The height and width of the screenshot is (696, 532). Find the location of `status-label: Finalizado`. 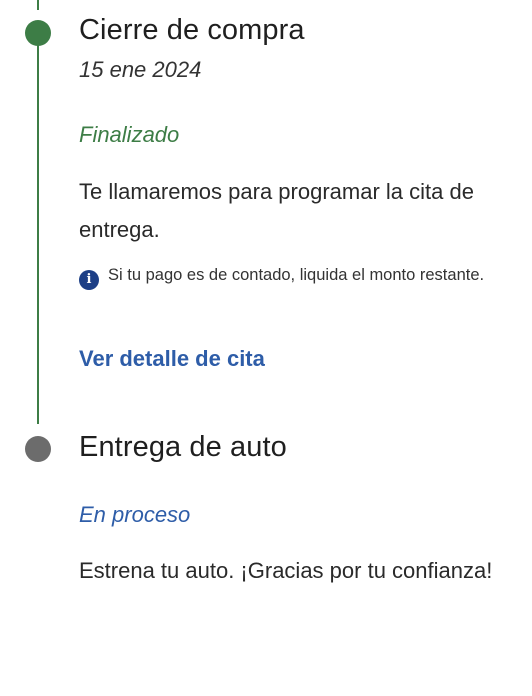

status-label: Finalizado is located at coordinates (129, 134).